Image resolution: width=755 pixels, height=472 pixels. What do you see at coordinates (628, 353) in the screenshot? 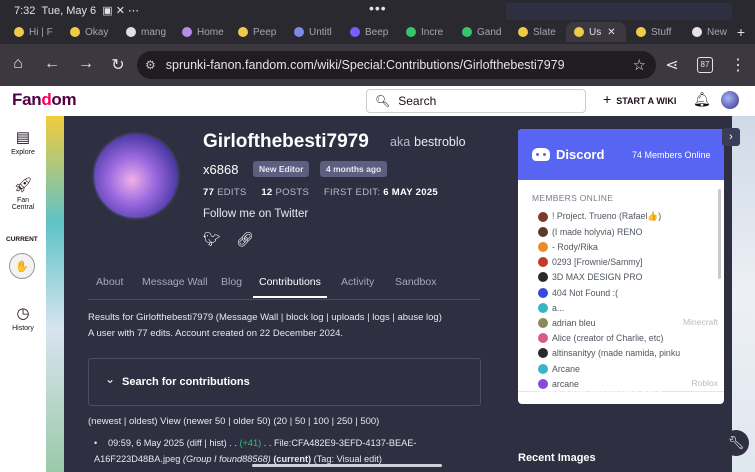
I see `discord-member: altinsanityy (made namida, pinku` at bounding box center [628, 353].